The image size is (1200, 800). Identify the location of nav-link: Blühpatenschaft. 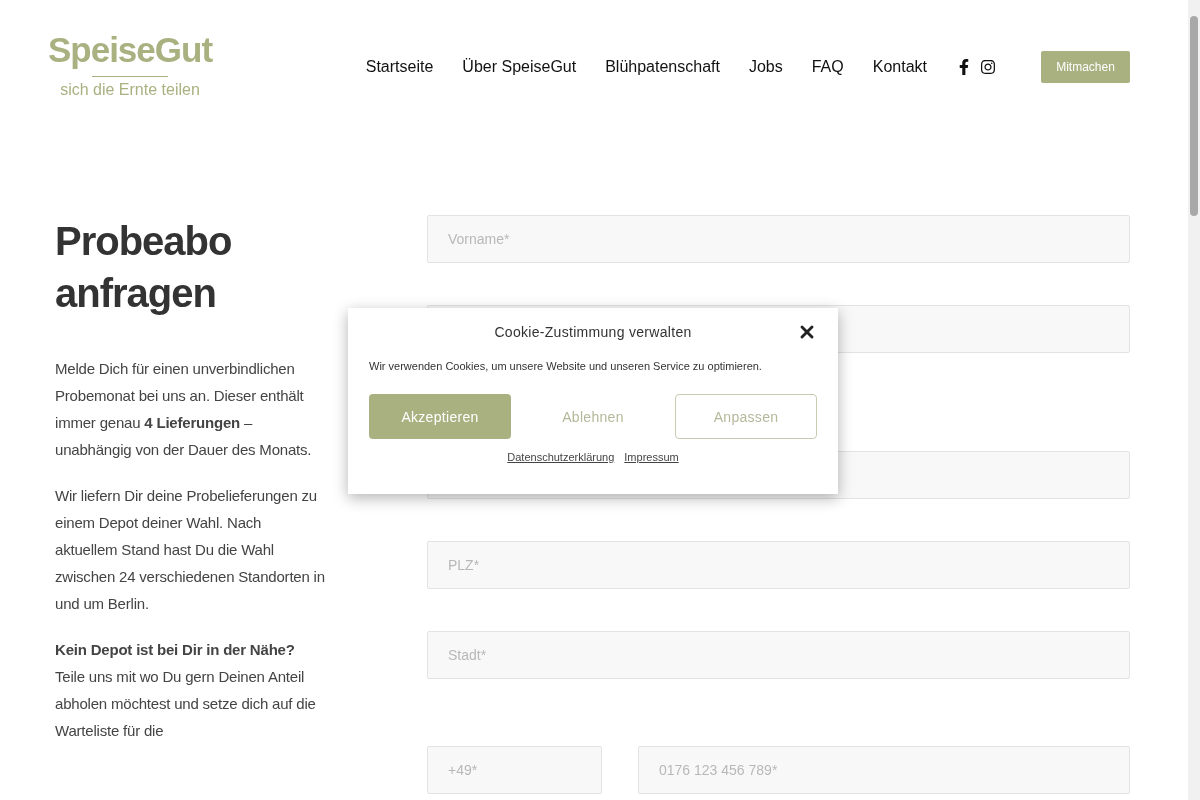
(662, 67).